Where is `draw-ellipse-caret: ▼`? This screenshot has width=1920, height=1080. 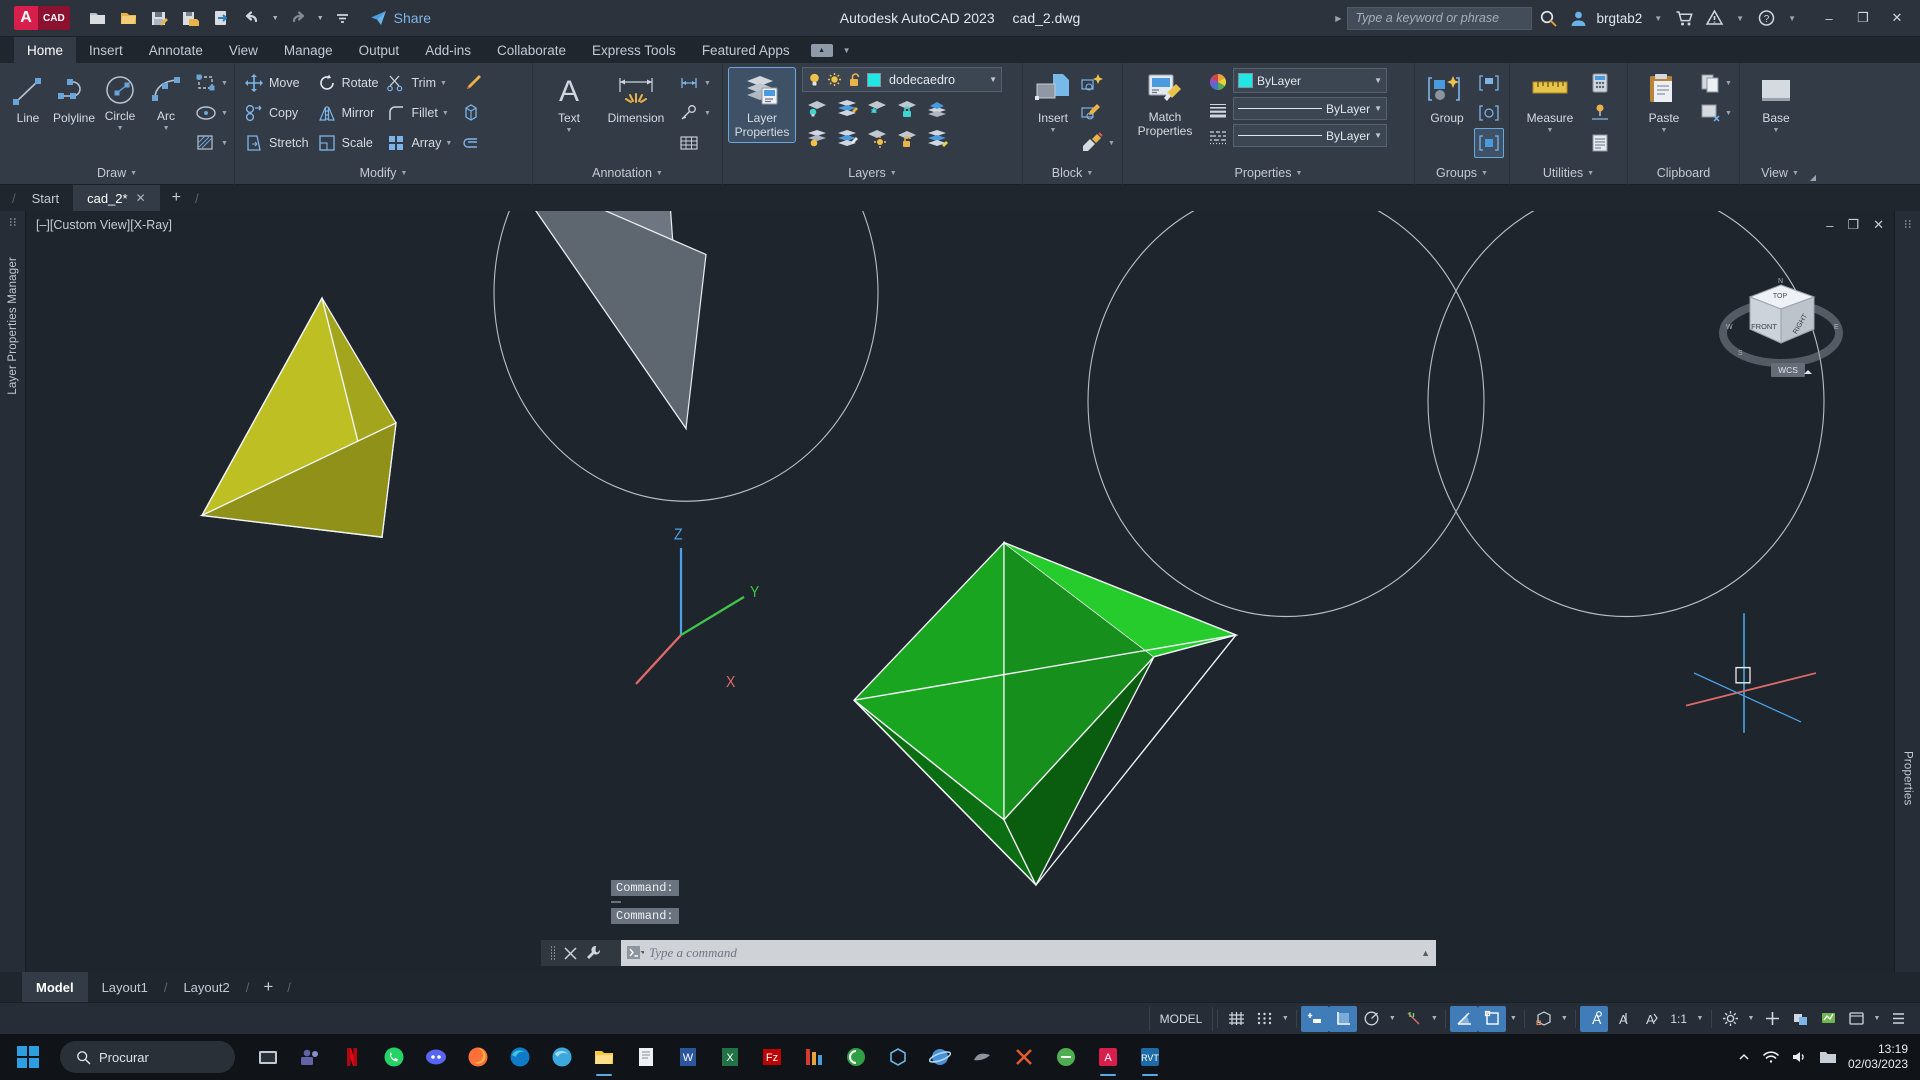 draw-ellipse-caret: ▼ is located at coordinates (225, 113).